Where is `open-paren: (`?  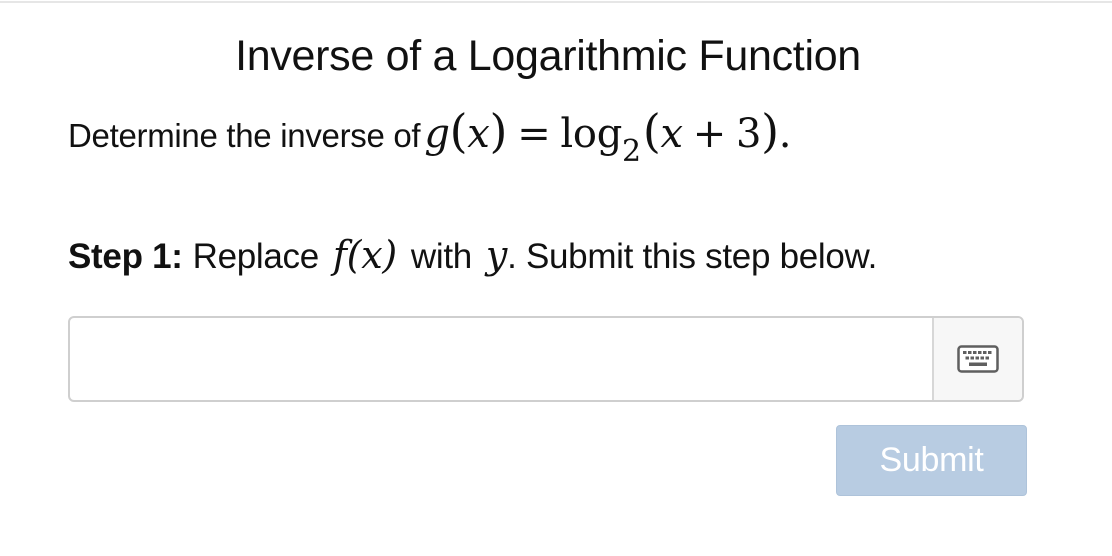
open-paren: ( is located at coordinates (458, 131).